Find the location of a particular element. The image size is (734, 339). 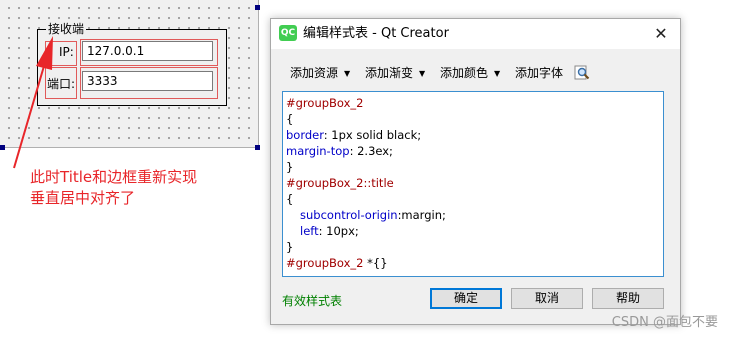

code-line: border: 1px solid black; is located at coordinates (474, 135).